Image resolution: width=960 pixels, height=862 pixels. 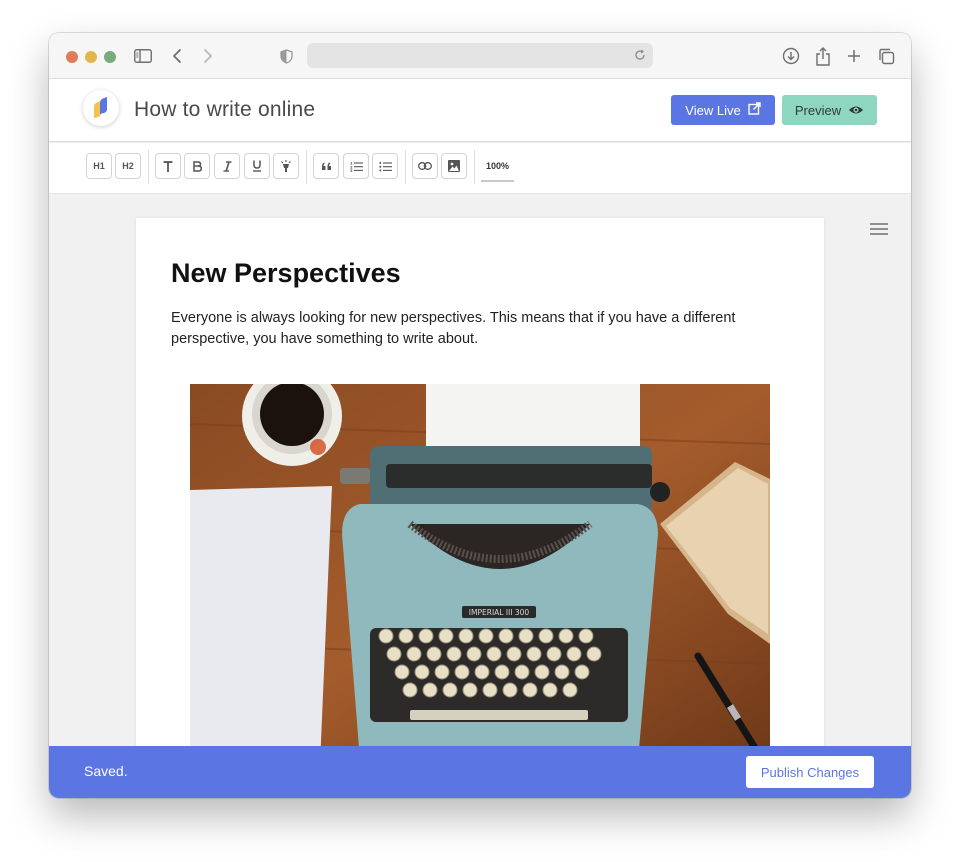 What do you see at coordinates (224, 110) in the screenshot?
I see `document-title: How to write online` at bounding box center [224, 110].